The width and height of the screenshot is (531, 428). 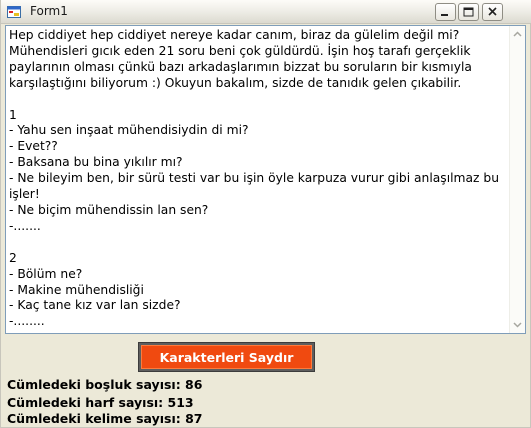 I want to click on count-characters-button: Karakterleri Saydır, so click(x=226, y=357).